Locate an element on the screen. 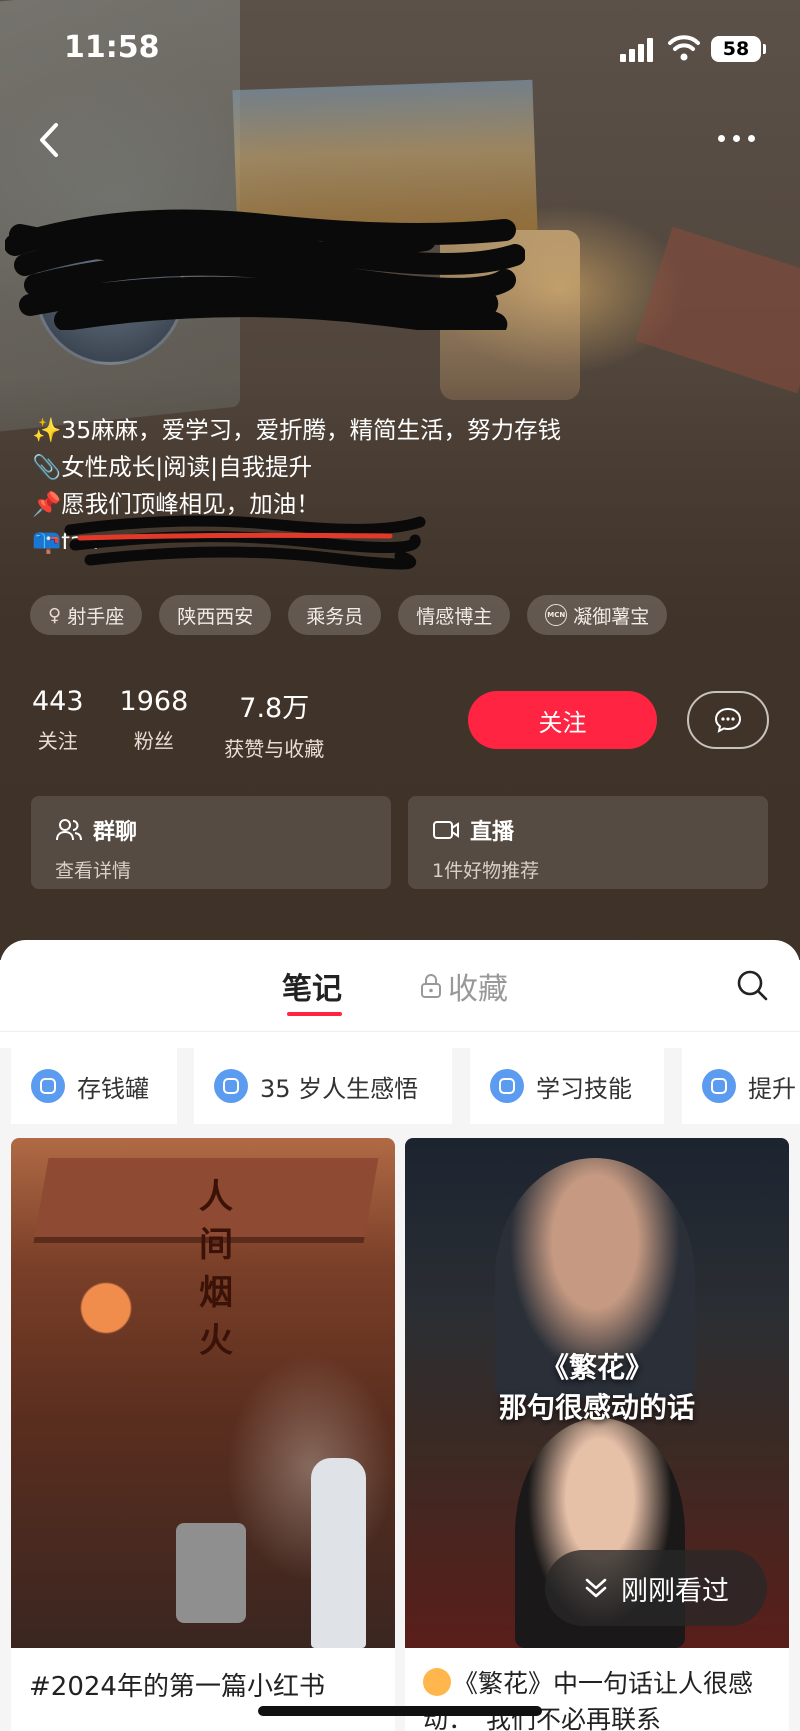 This screenshot has height=1731, width=800. collection-label: 学习技能 is located at coordinates (584, 1088).